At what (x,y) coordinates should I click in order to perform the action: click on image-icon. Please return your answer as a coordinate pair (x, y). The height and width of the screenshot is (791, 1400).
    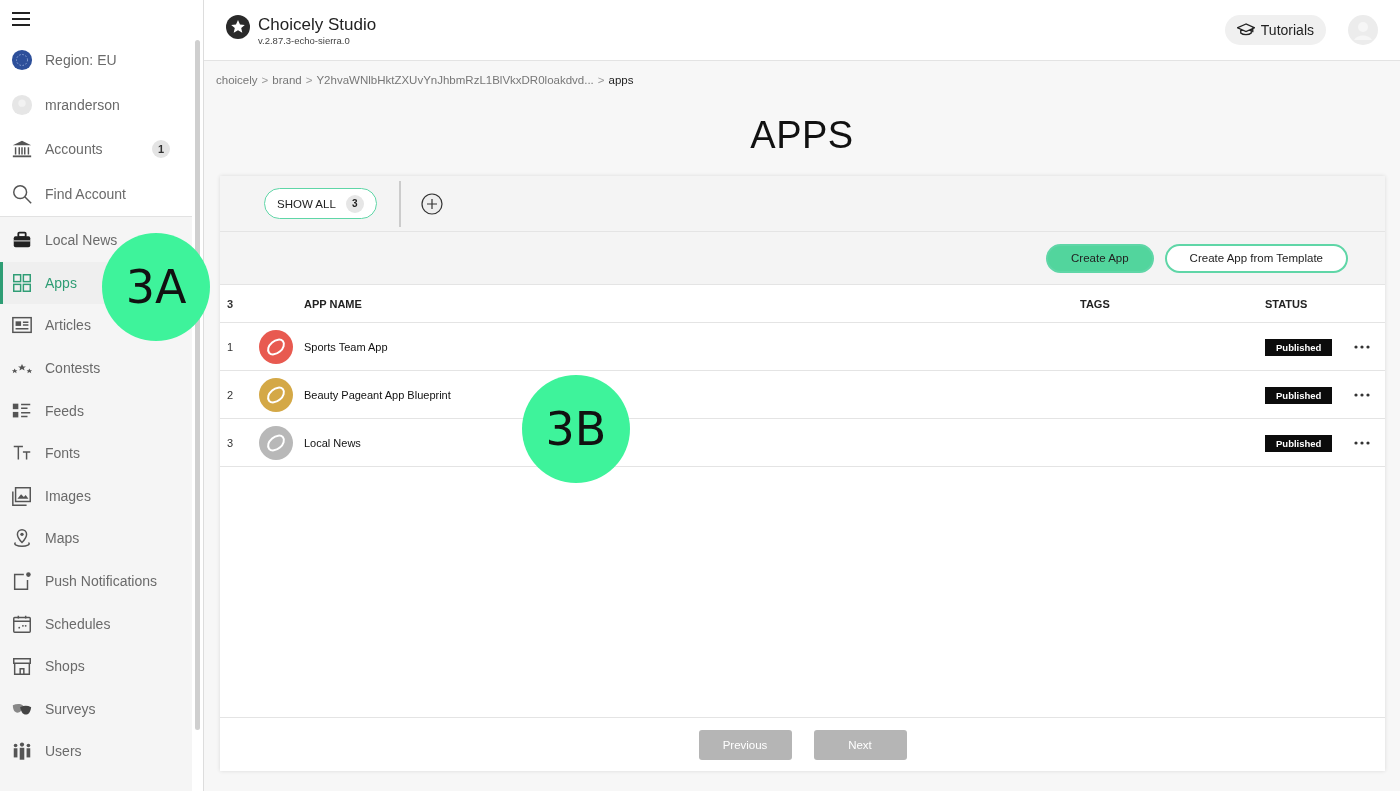
    Looking at the image, I should click on (22, 495).